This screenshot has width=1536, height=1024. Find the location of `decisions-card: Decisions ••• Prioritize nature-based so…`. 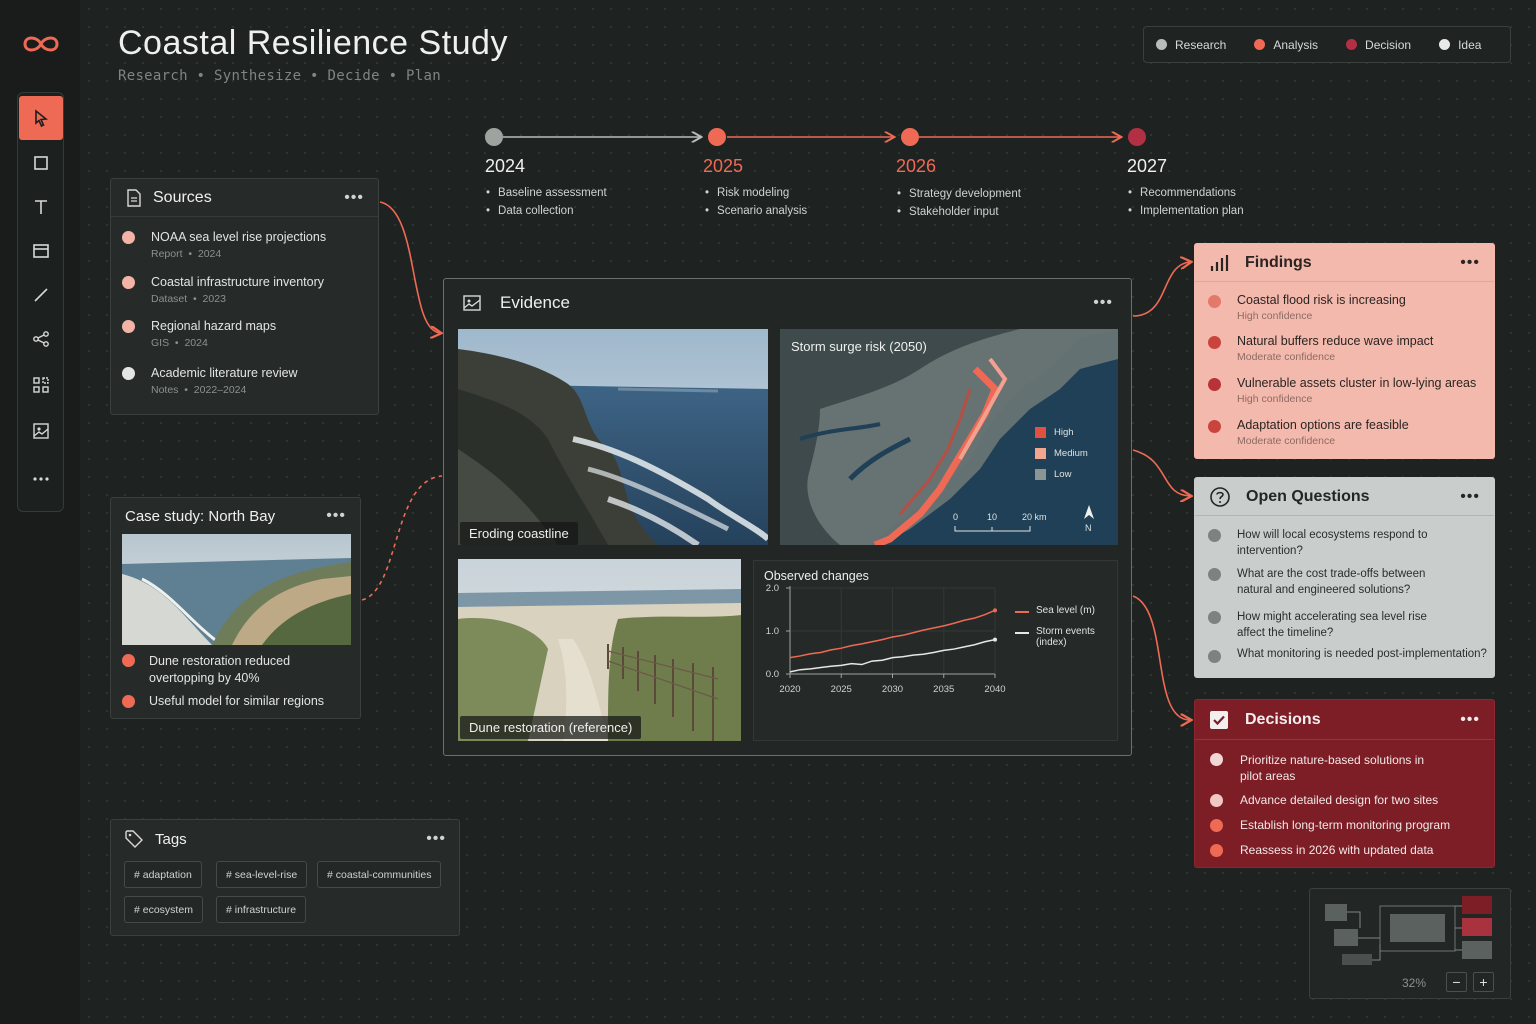

decisions-card: Decisions ••• Prioritize nature-based so… is located at coordinates (1344, 783).